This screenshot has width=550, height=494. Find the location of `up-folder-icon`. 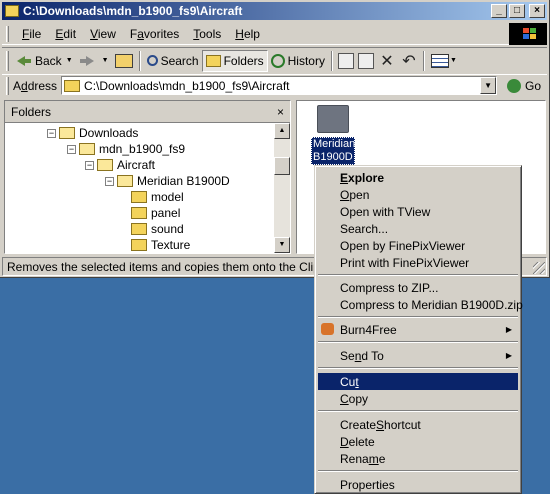

up-folder-icon is located at coordinates (123, 60).